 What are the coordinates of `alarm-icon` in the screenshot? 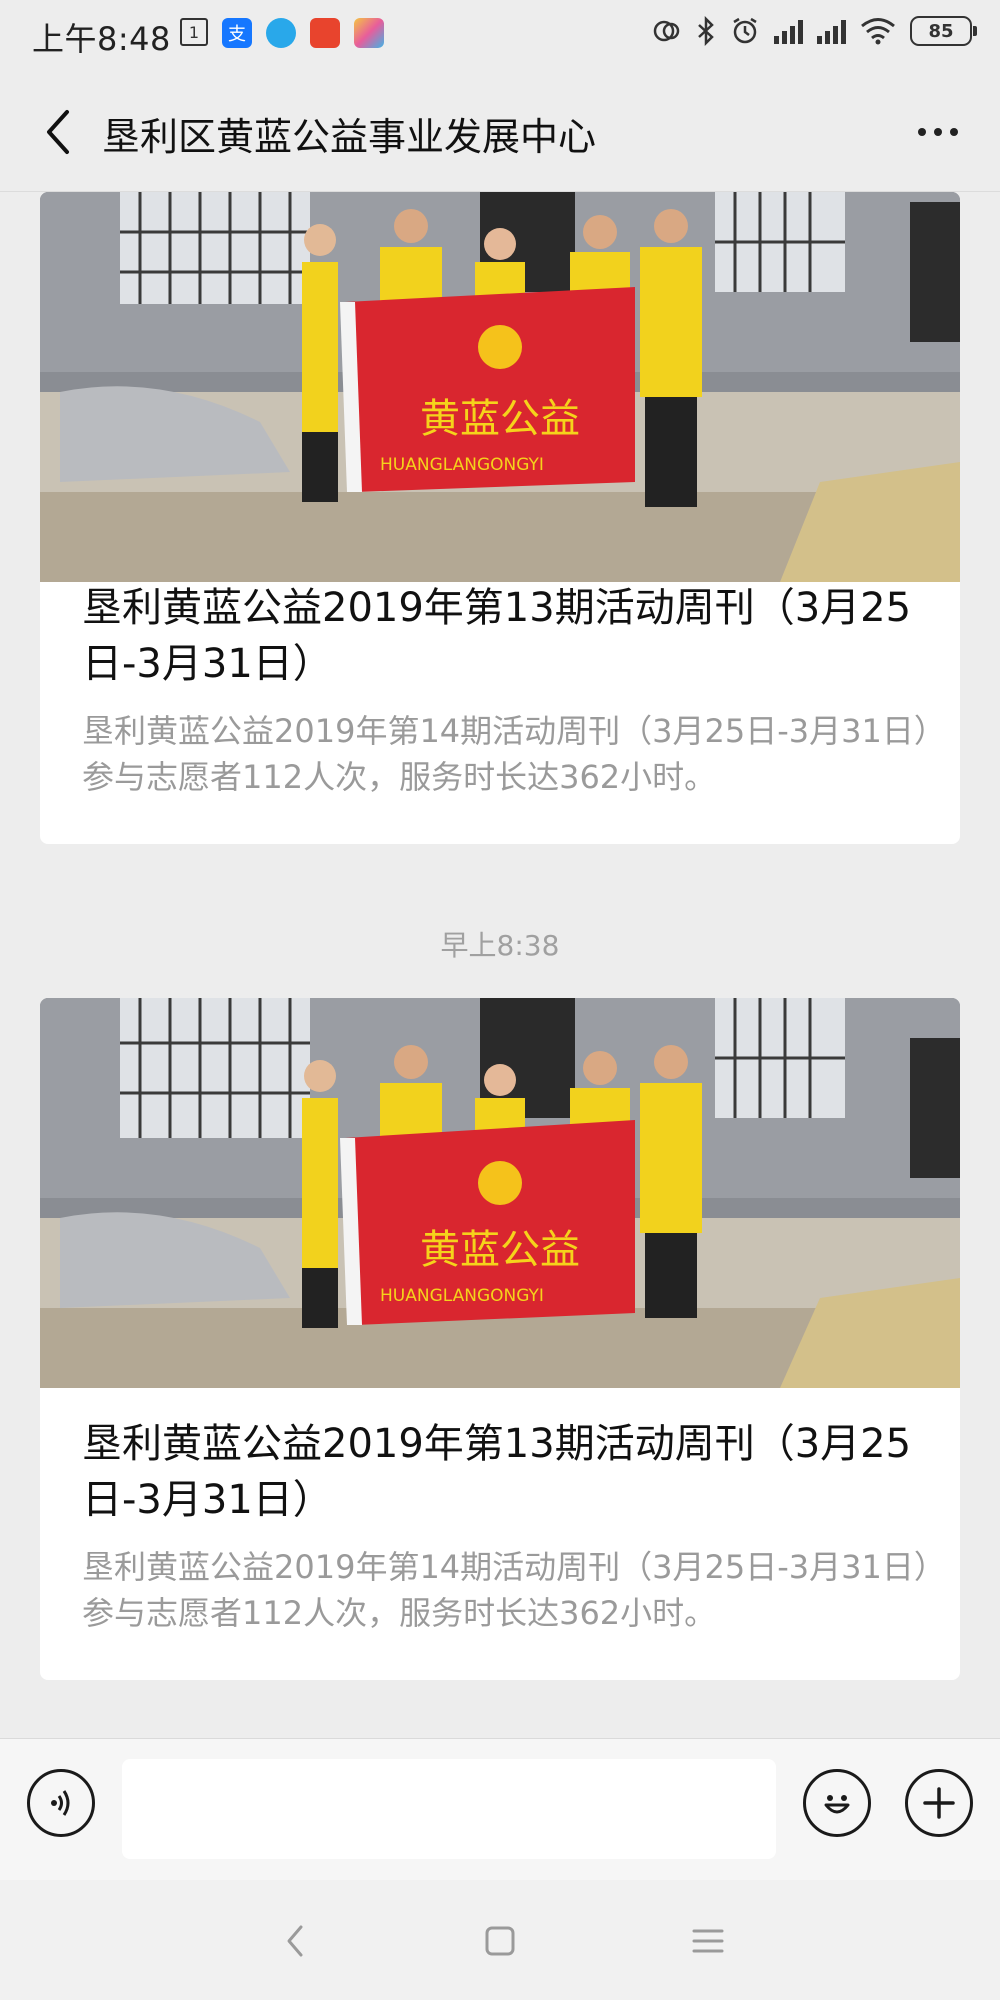 It's located at (745, 30).